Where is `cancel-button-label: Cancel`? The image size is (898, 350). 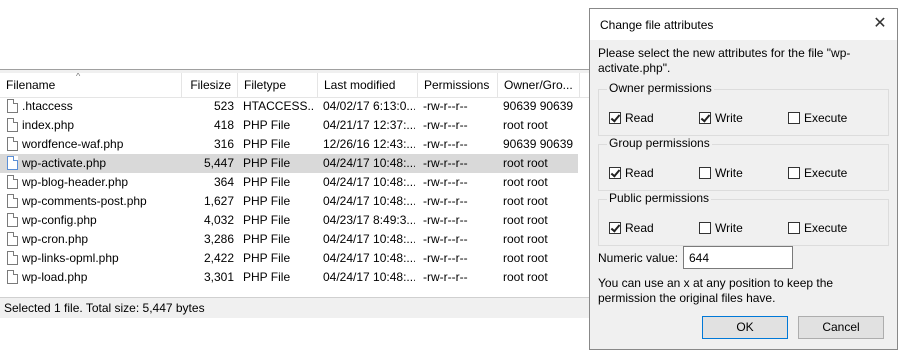
cancel-button-label: Cancel is located at coordinates (841, 327).